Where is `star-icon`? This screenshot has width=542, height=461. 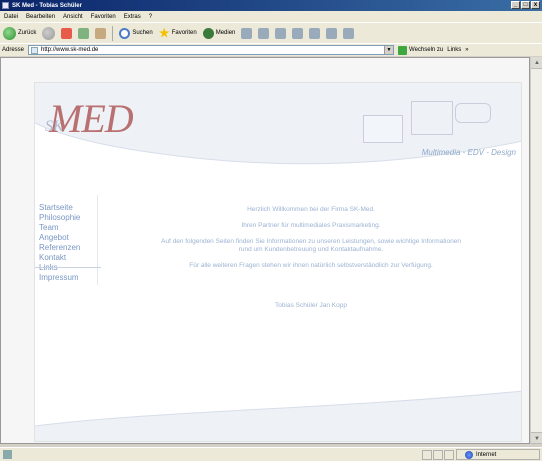
star-icon is located at coordinates (164, 32).